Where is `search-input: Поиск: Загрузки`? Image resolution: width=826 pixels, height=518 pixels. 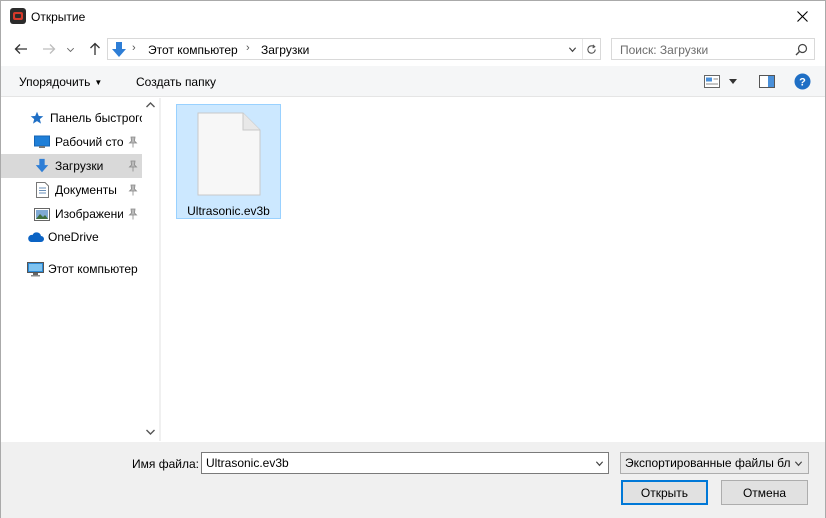
search-input: Поиск: Загрузки is located at coordinates (713, 49).